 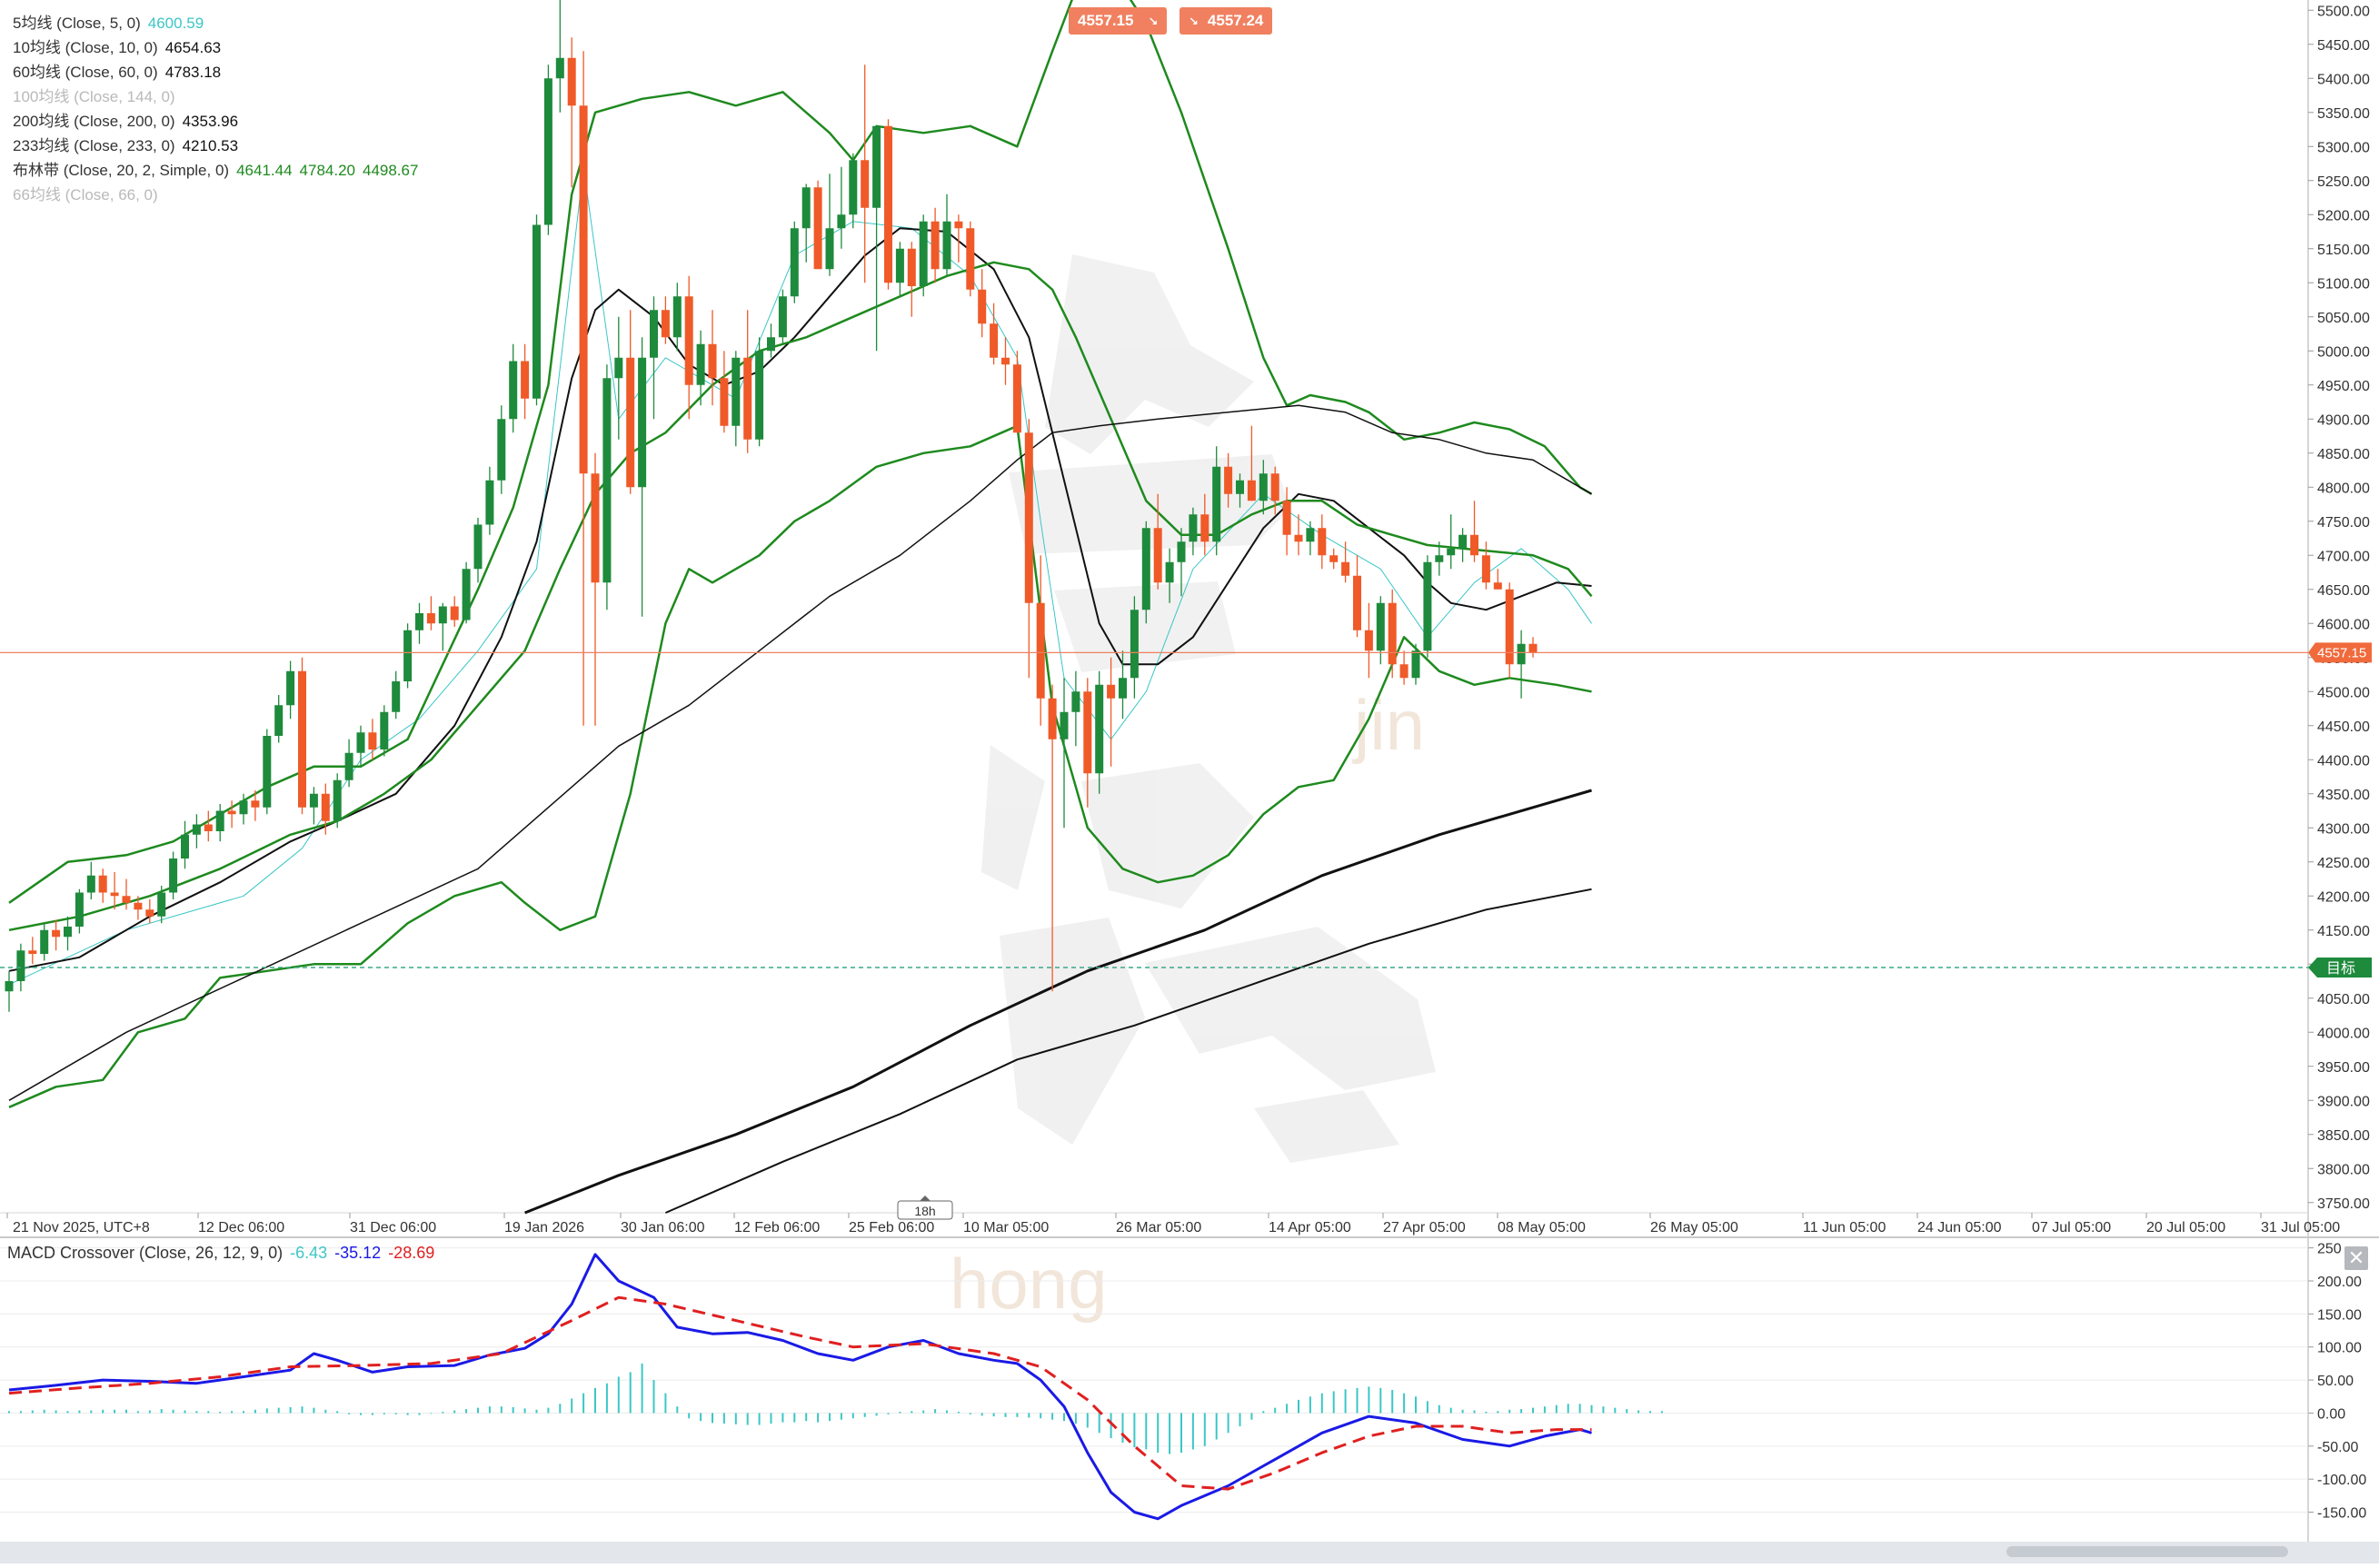 I want to click on macd-tick-label: 50.00, so click(x=2335, y=1381).